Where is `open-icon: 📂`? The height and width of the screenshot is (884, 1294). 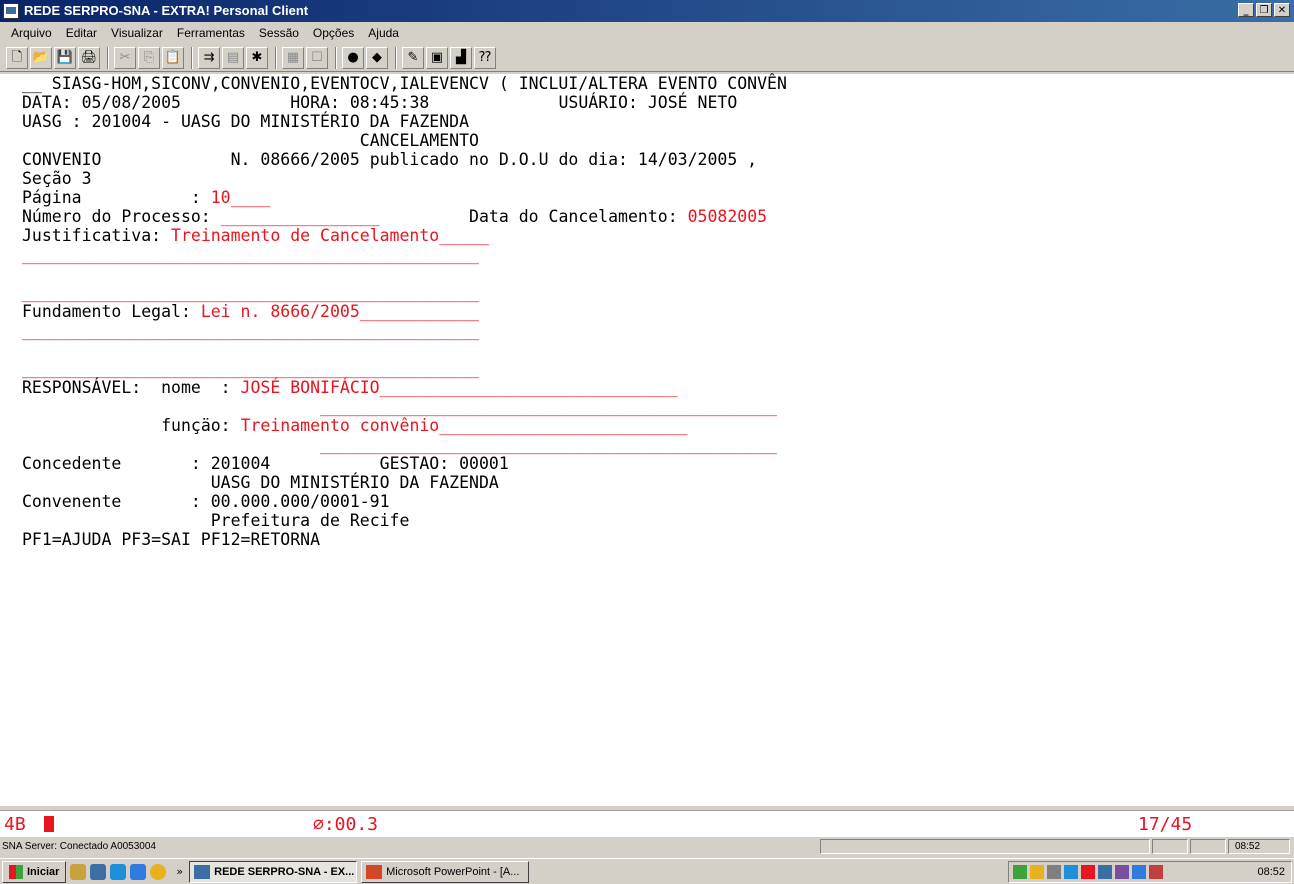
open-icon: 📂 is located at coordinates (41, 57).